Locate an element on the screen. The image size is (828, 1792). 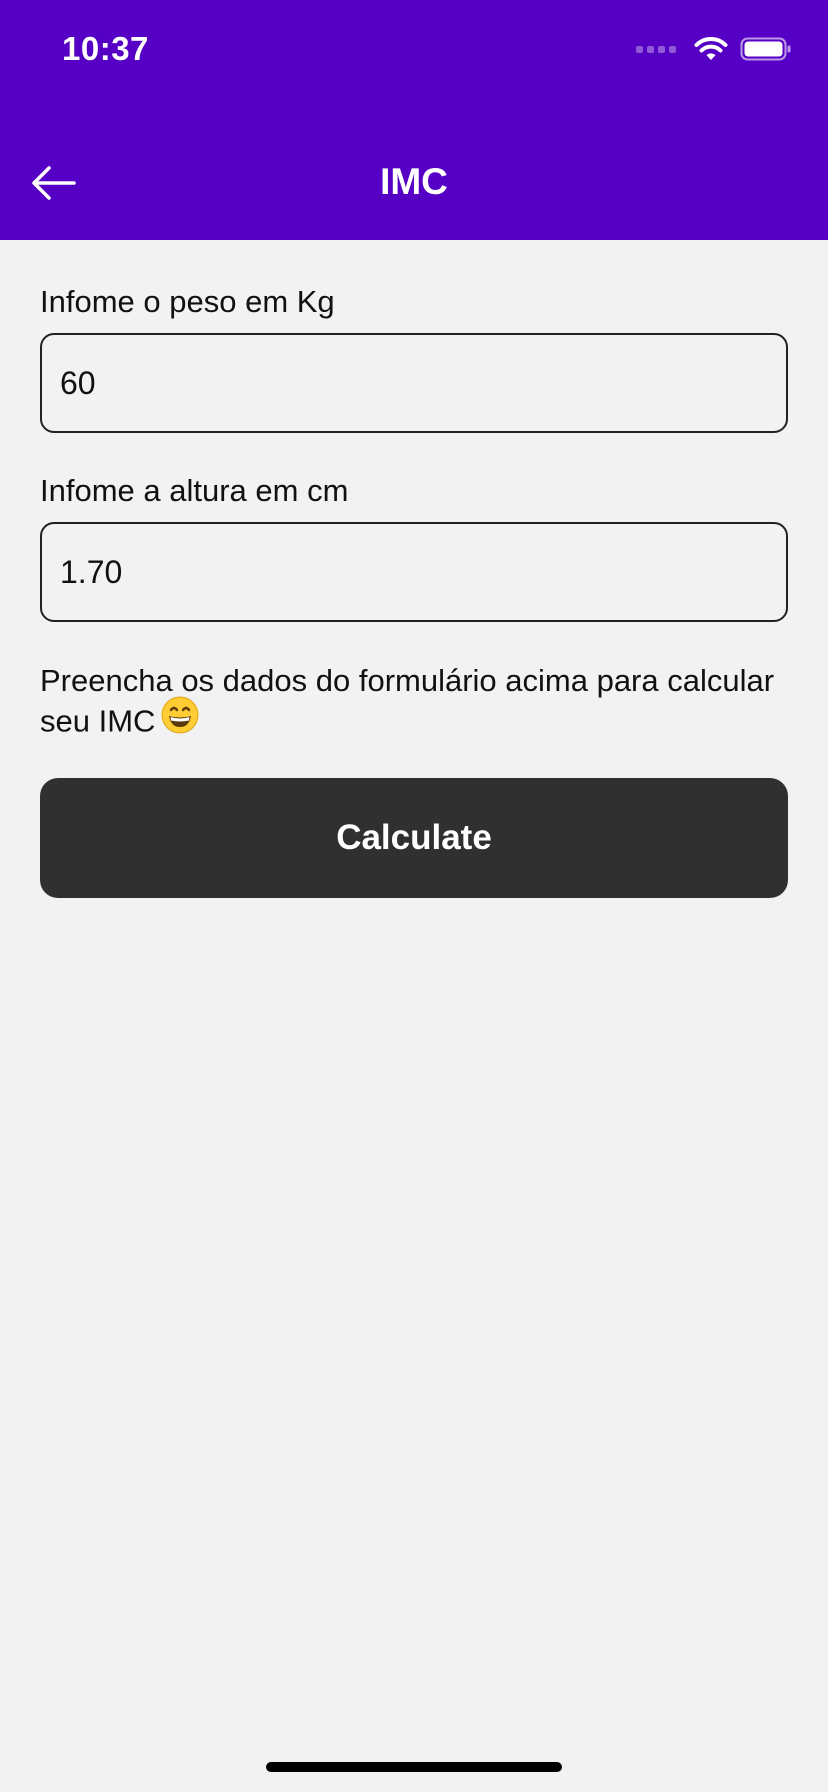
calculate-button: Calculate is located at coordinates (414, 838).